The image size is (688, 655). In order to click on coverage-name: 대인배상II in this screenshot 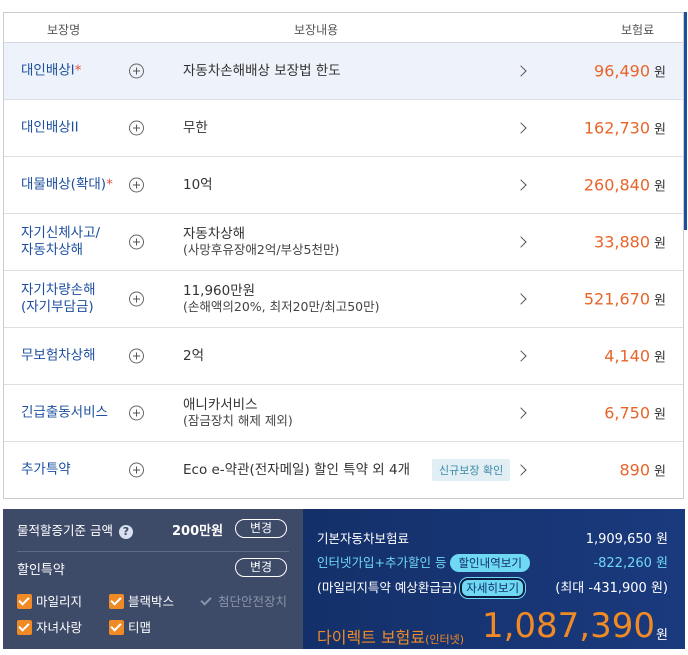, I will do `click(50, 128)`.